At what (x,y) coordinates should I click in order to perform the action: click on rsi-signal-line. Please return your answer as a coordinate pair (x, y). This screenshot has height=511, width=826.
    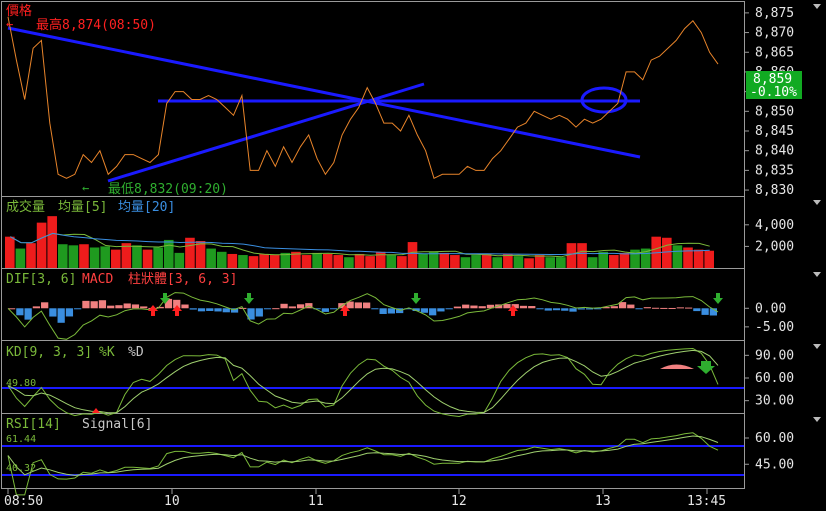
    Looking at the image, I should click on (363, 455).